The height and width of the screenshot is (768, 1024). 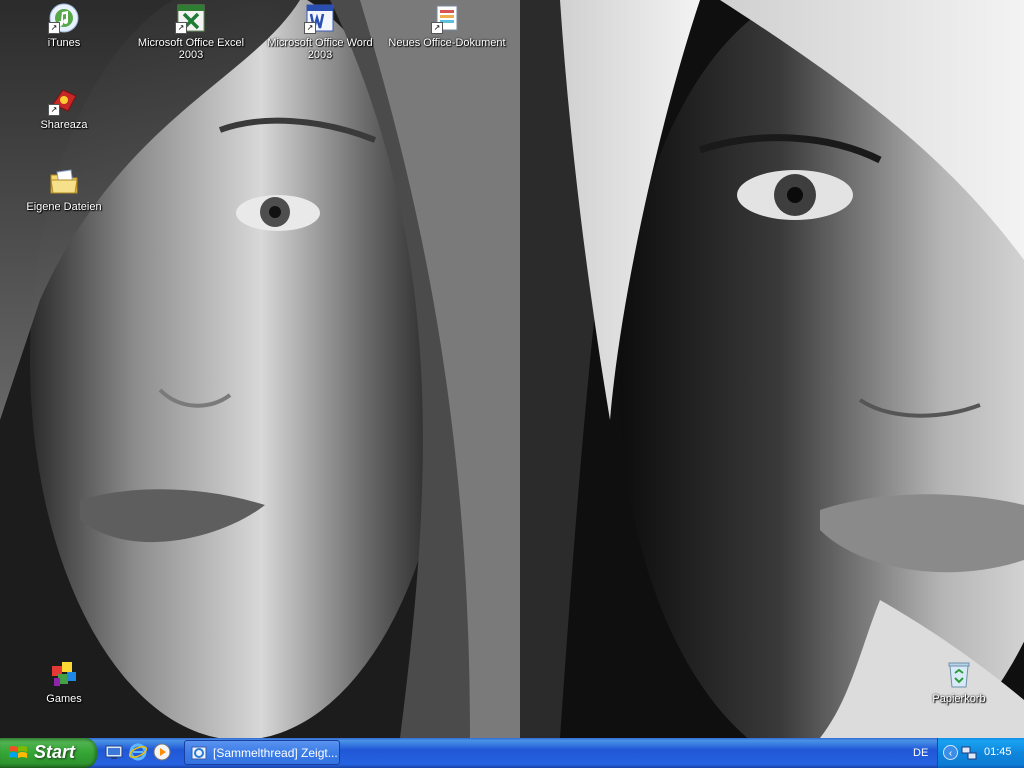 What do you see at coordinates (64, 18) in the screenshot?
I see `itunes-icon: ↗` at bounding box center [64, 18].